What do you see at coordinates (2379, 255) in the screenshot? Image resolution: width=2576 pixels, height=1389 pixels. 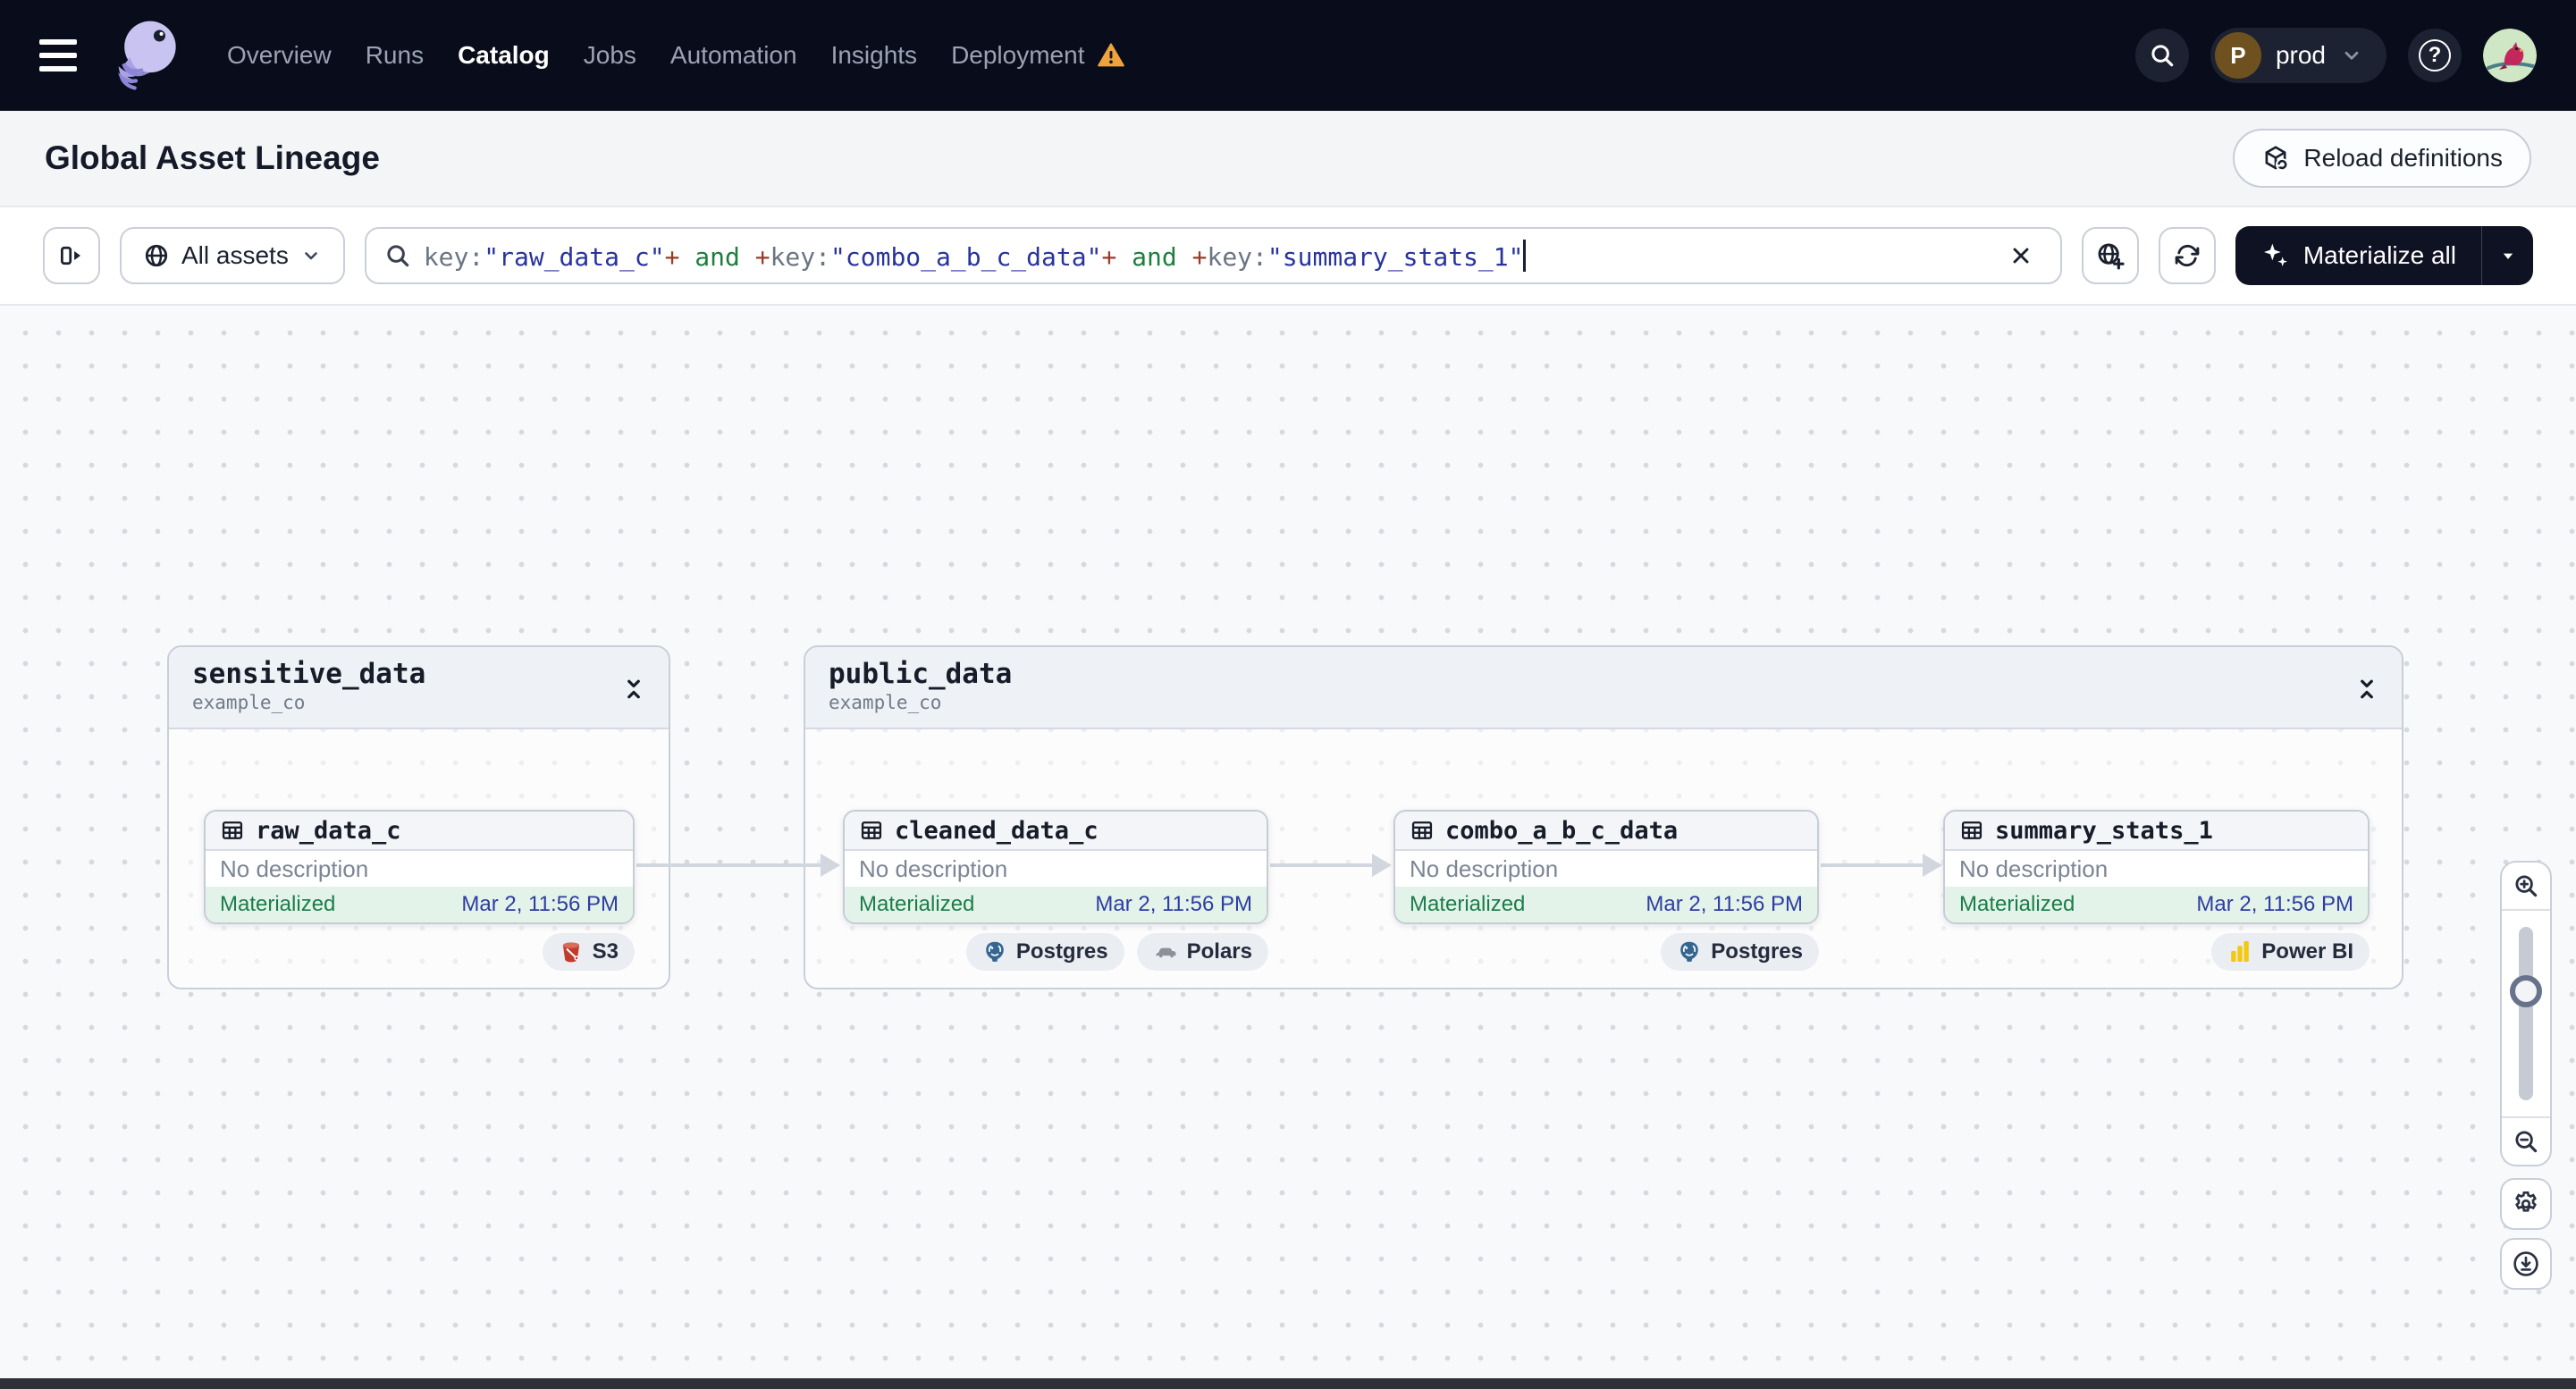 I see `materialize-all-label: Materialize all` at bounding box center [2379, 255].